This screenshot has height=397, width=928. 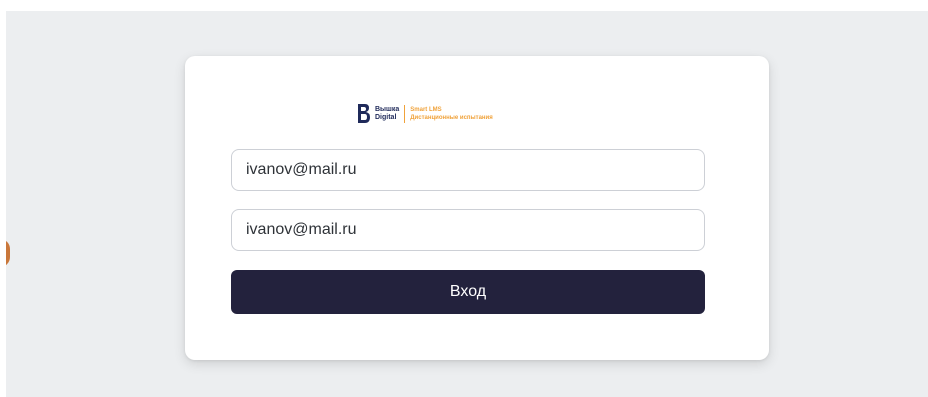 I want to click on brand-product-line2: Дистанционные испытания, so click(x=451, y=118).